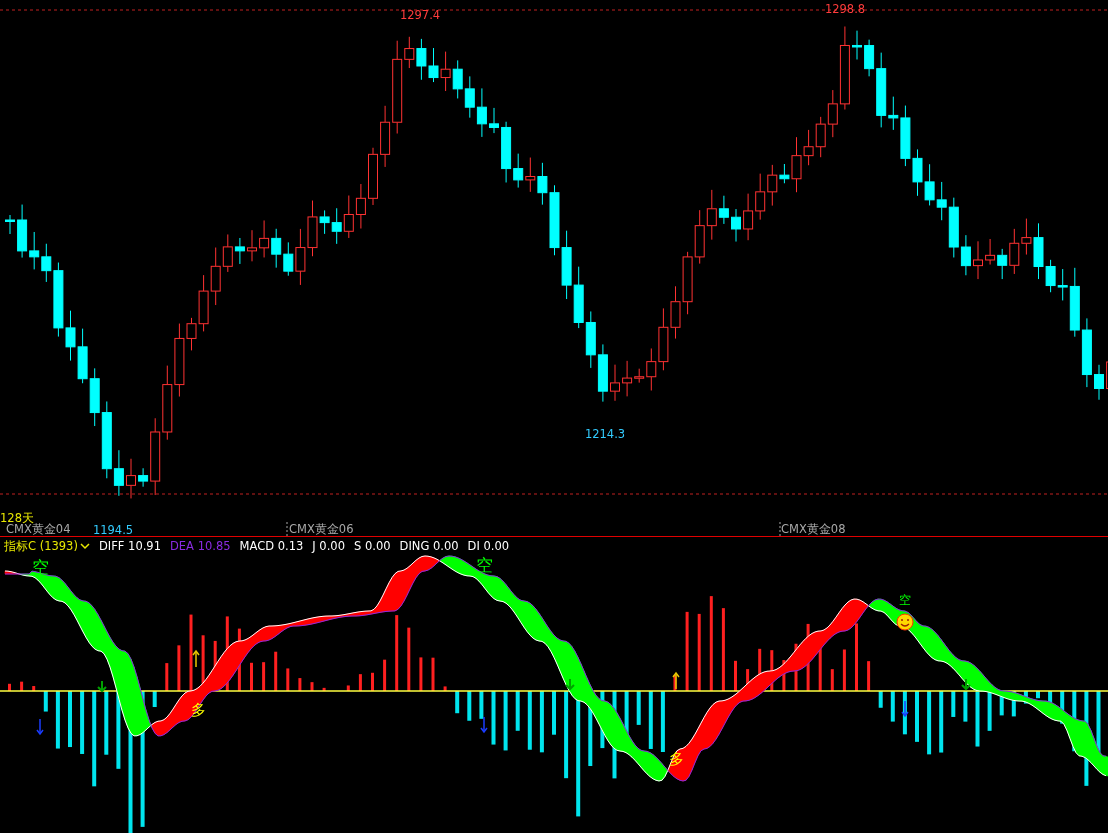  Describe the element at coordinates (38, 529) in the screenshot. I see `contract-label: CMX黄金04` at that location.